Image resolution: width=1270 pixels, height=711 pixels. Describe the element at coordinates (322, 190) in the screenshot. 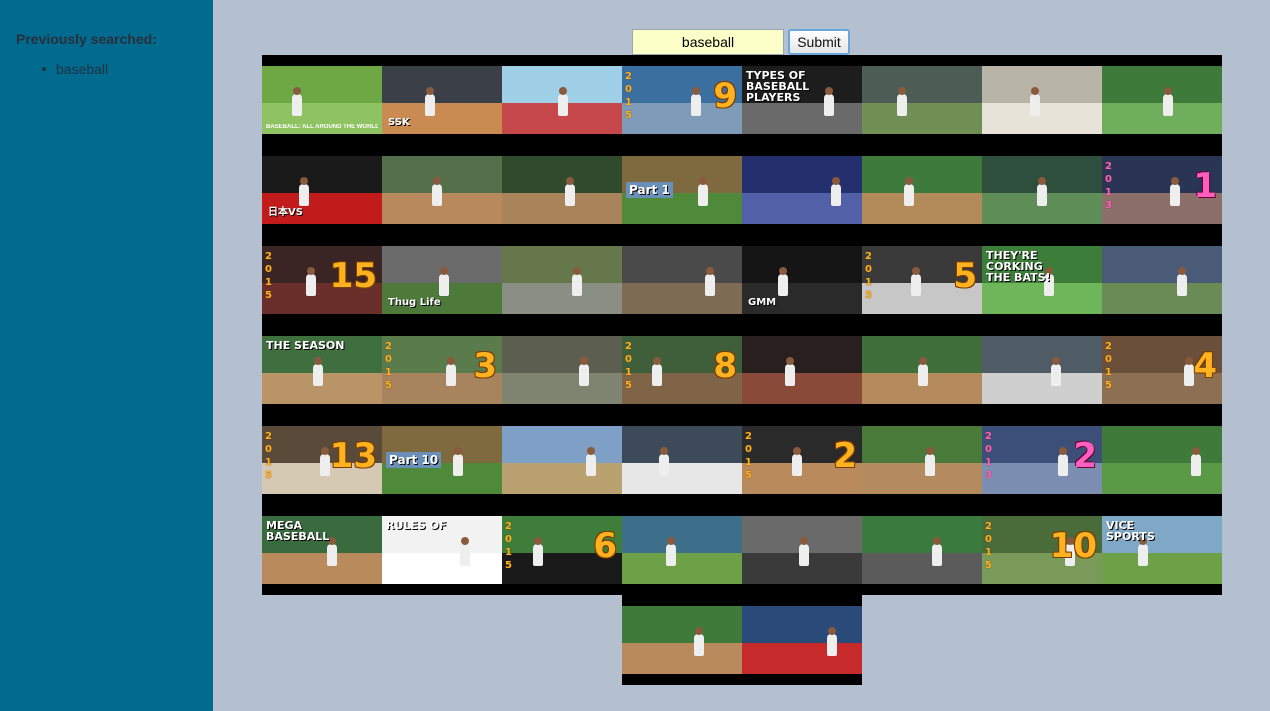

I see `video-thumbnail: 日本VS` at that location.